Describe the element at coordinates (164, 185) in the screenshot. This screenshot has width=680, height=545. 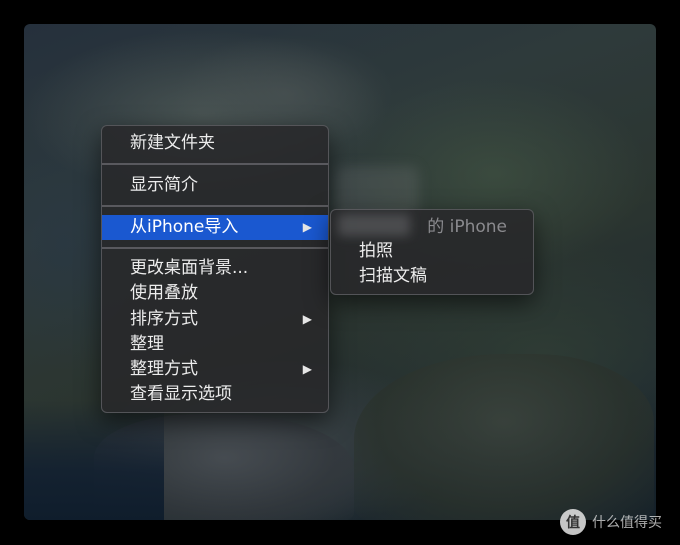
I see `menu-item-label: 显示简介` at that location.